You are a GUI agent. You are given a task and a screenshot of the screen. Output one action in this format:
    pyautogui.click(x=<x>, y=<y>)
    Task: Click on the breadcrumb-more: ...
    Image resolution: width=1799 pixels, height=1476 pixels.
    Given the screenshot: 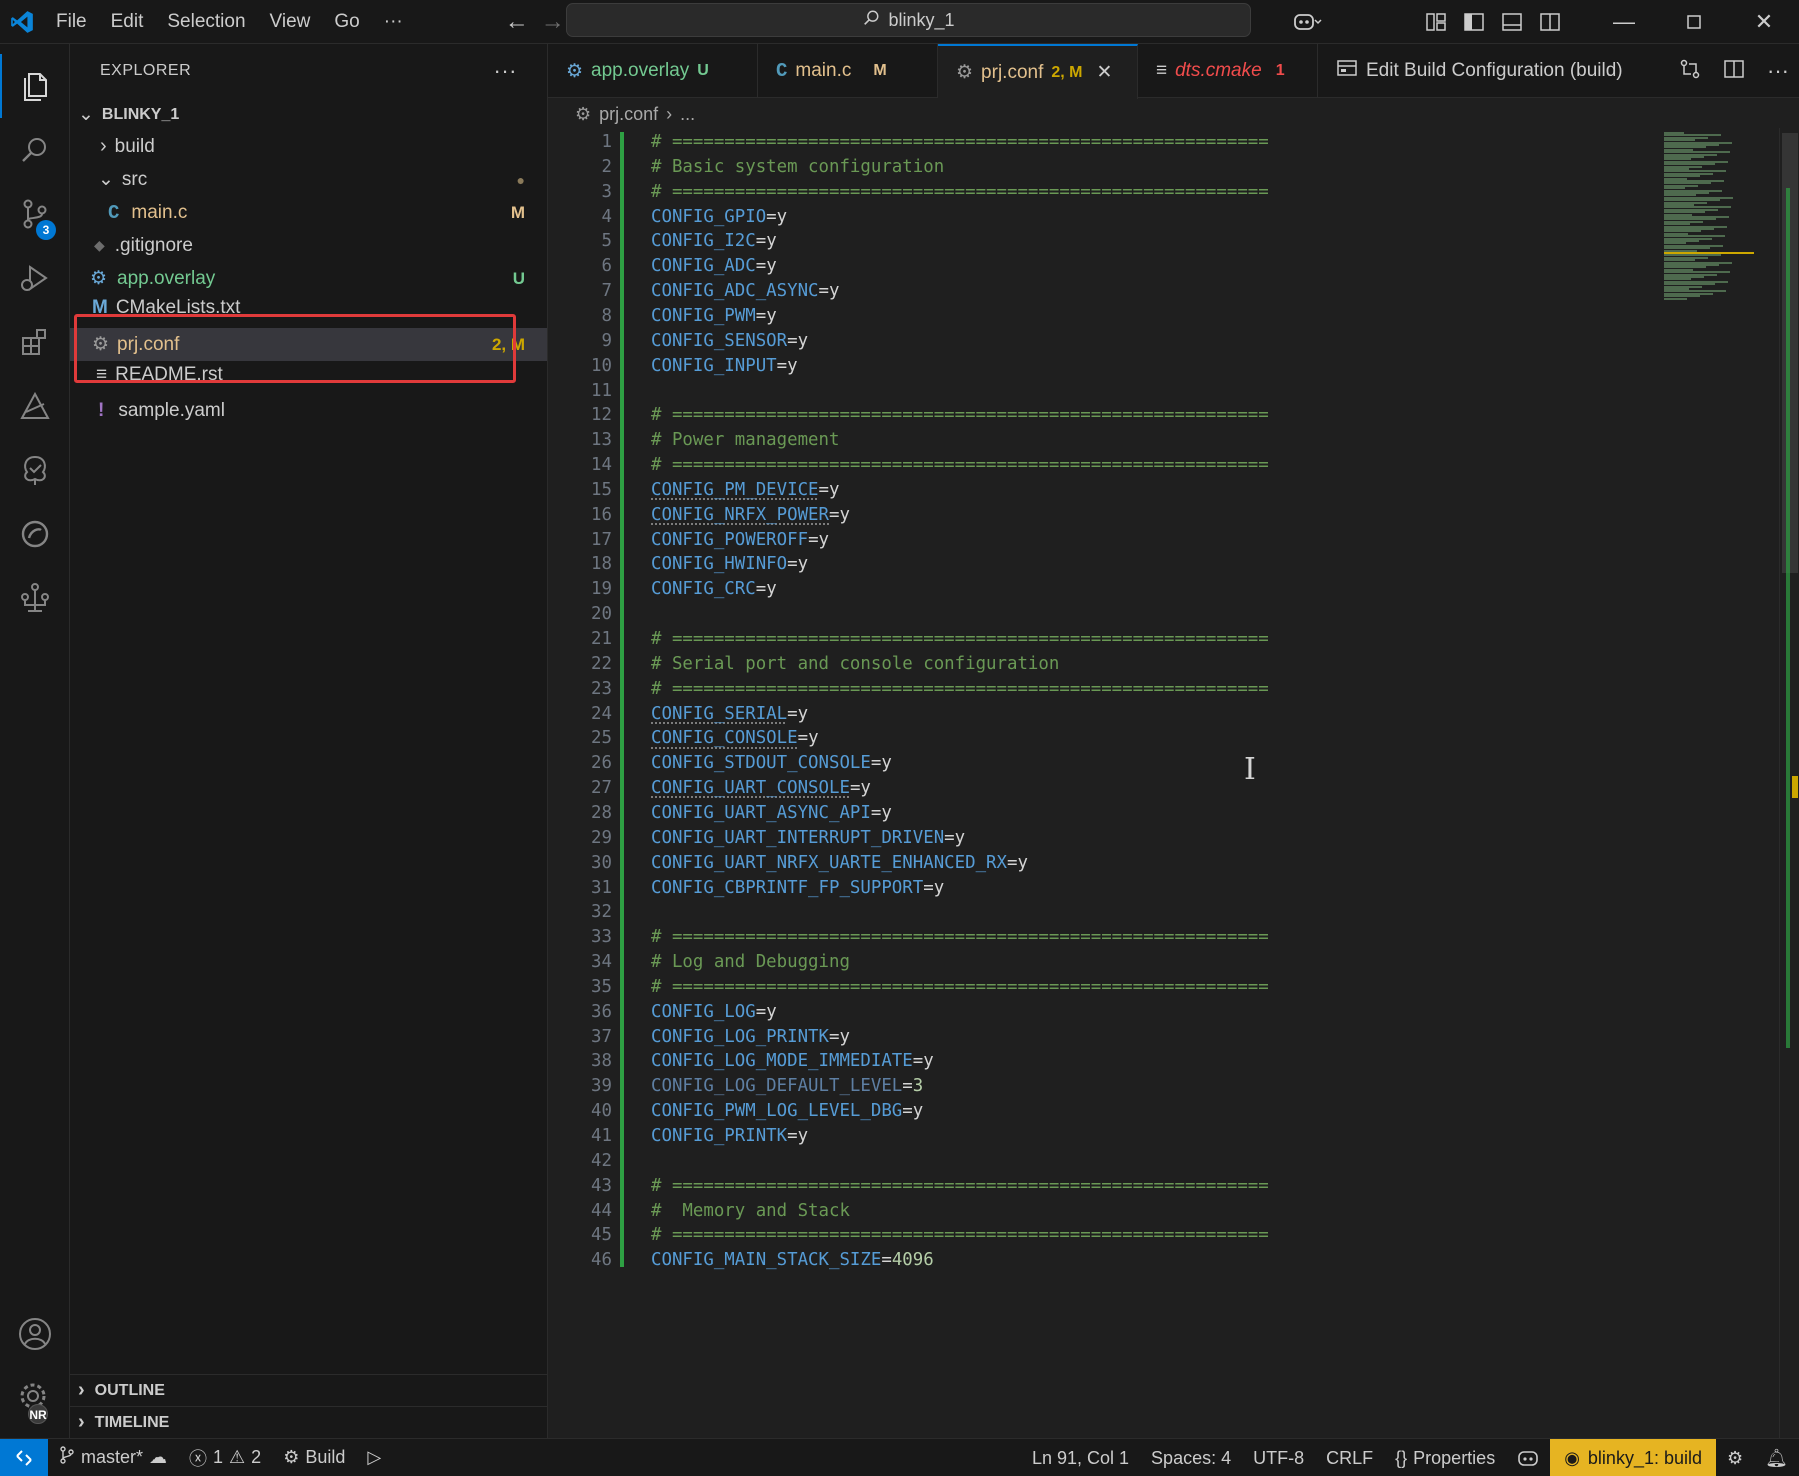 What is the action you would take?
    pyautogui.click(x=687, y=114)
    